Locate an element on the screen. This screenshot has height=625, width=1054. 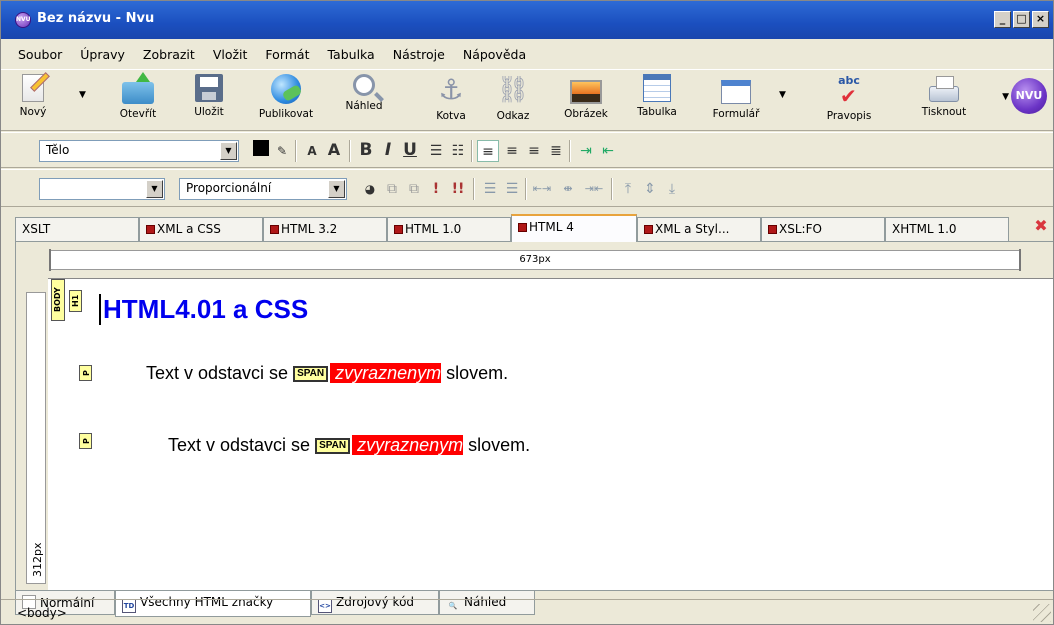
format-toolbar-1: Tělo ▼ ✎ A A B I U ☰ ☷ ≡ ≡ ≡ ≣ ⇥ ⇤ is located at coordinates (527, 150).